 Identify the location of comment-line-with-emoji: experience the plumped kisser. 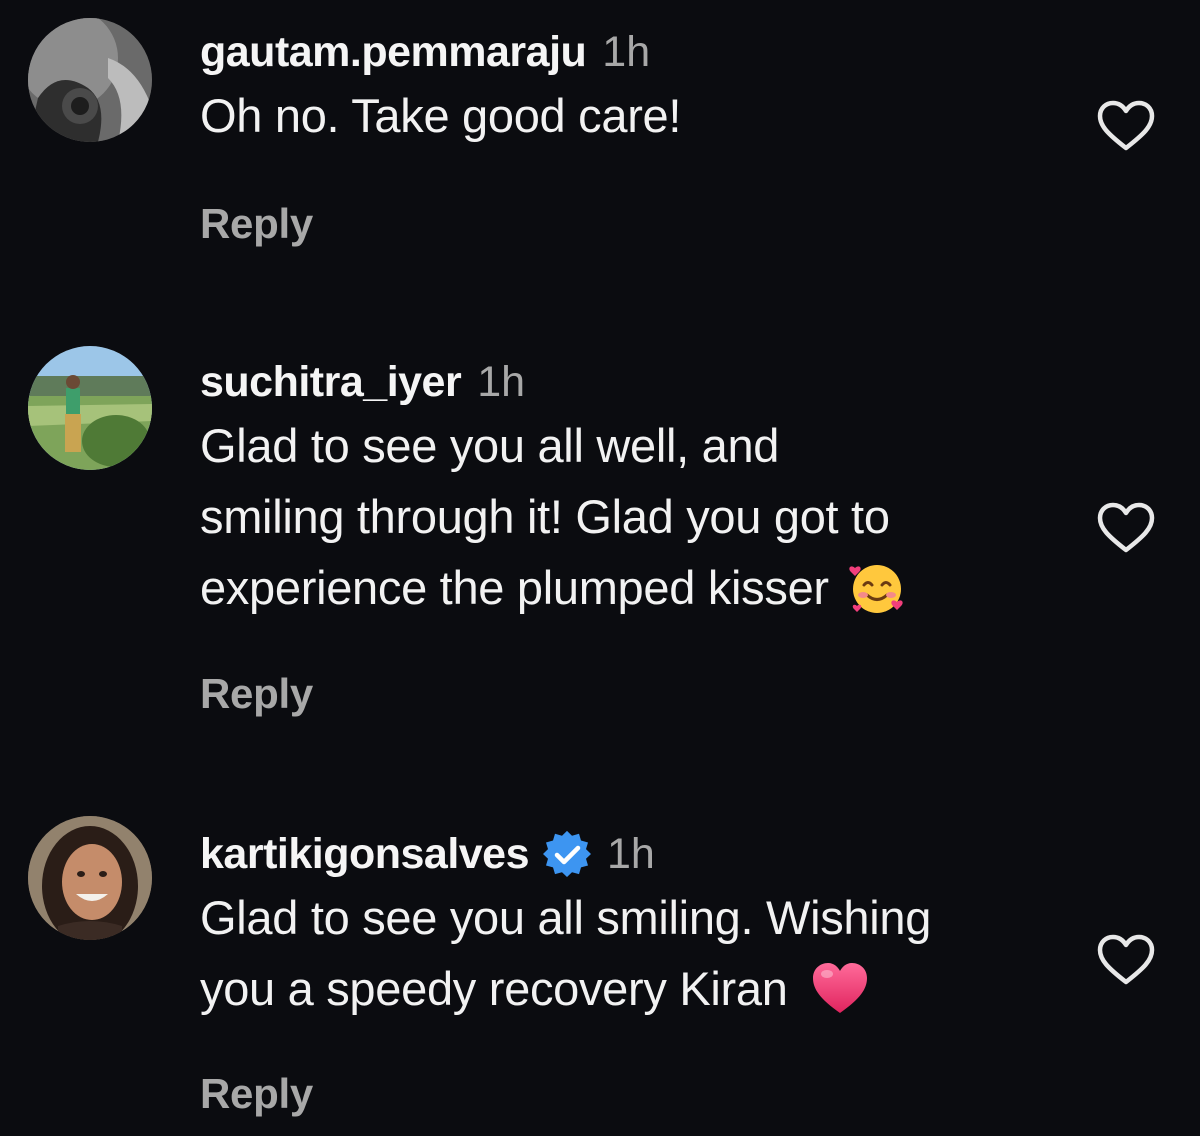
(640, 587).